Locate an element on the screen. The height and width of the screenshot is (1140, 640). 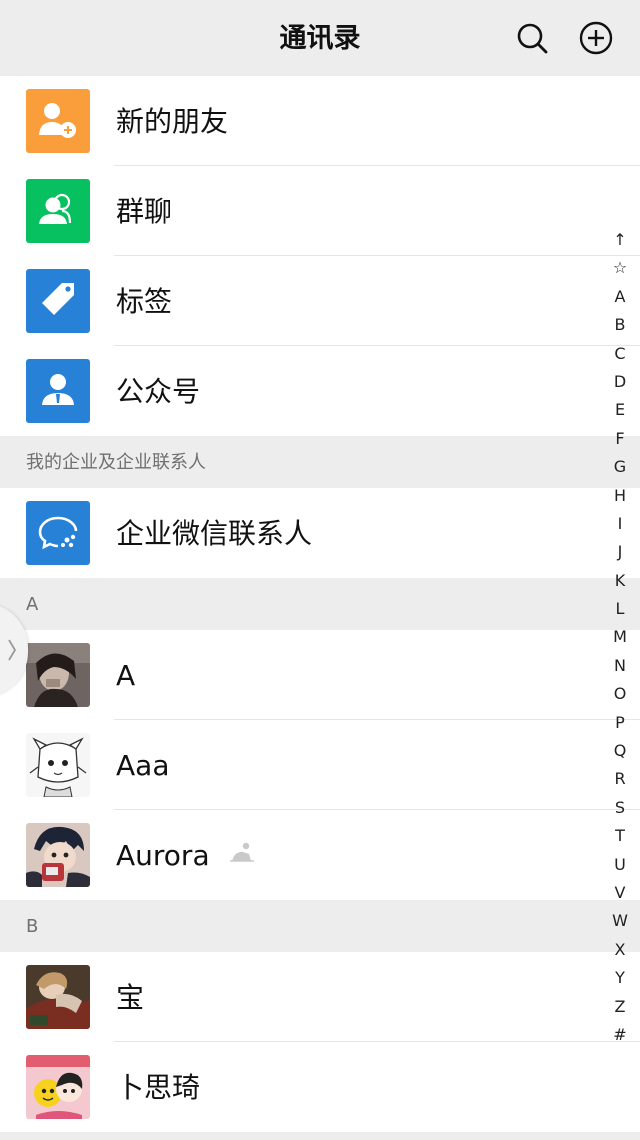
official-accounts-row: 公众号 is located at coordinates (320, 391).